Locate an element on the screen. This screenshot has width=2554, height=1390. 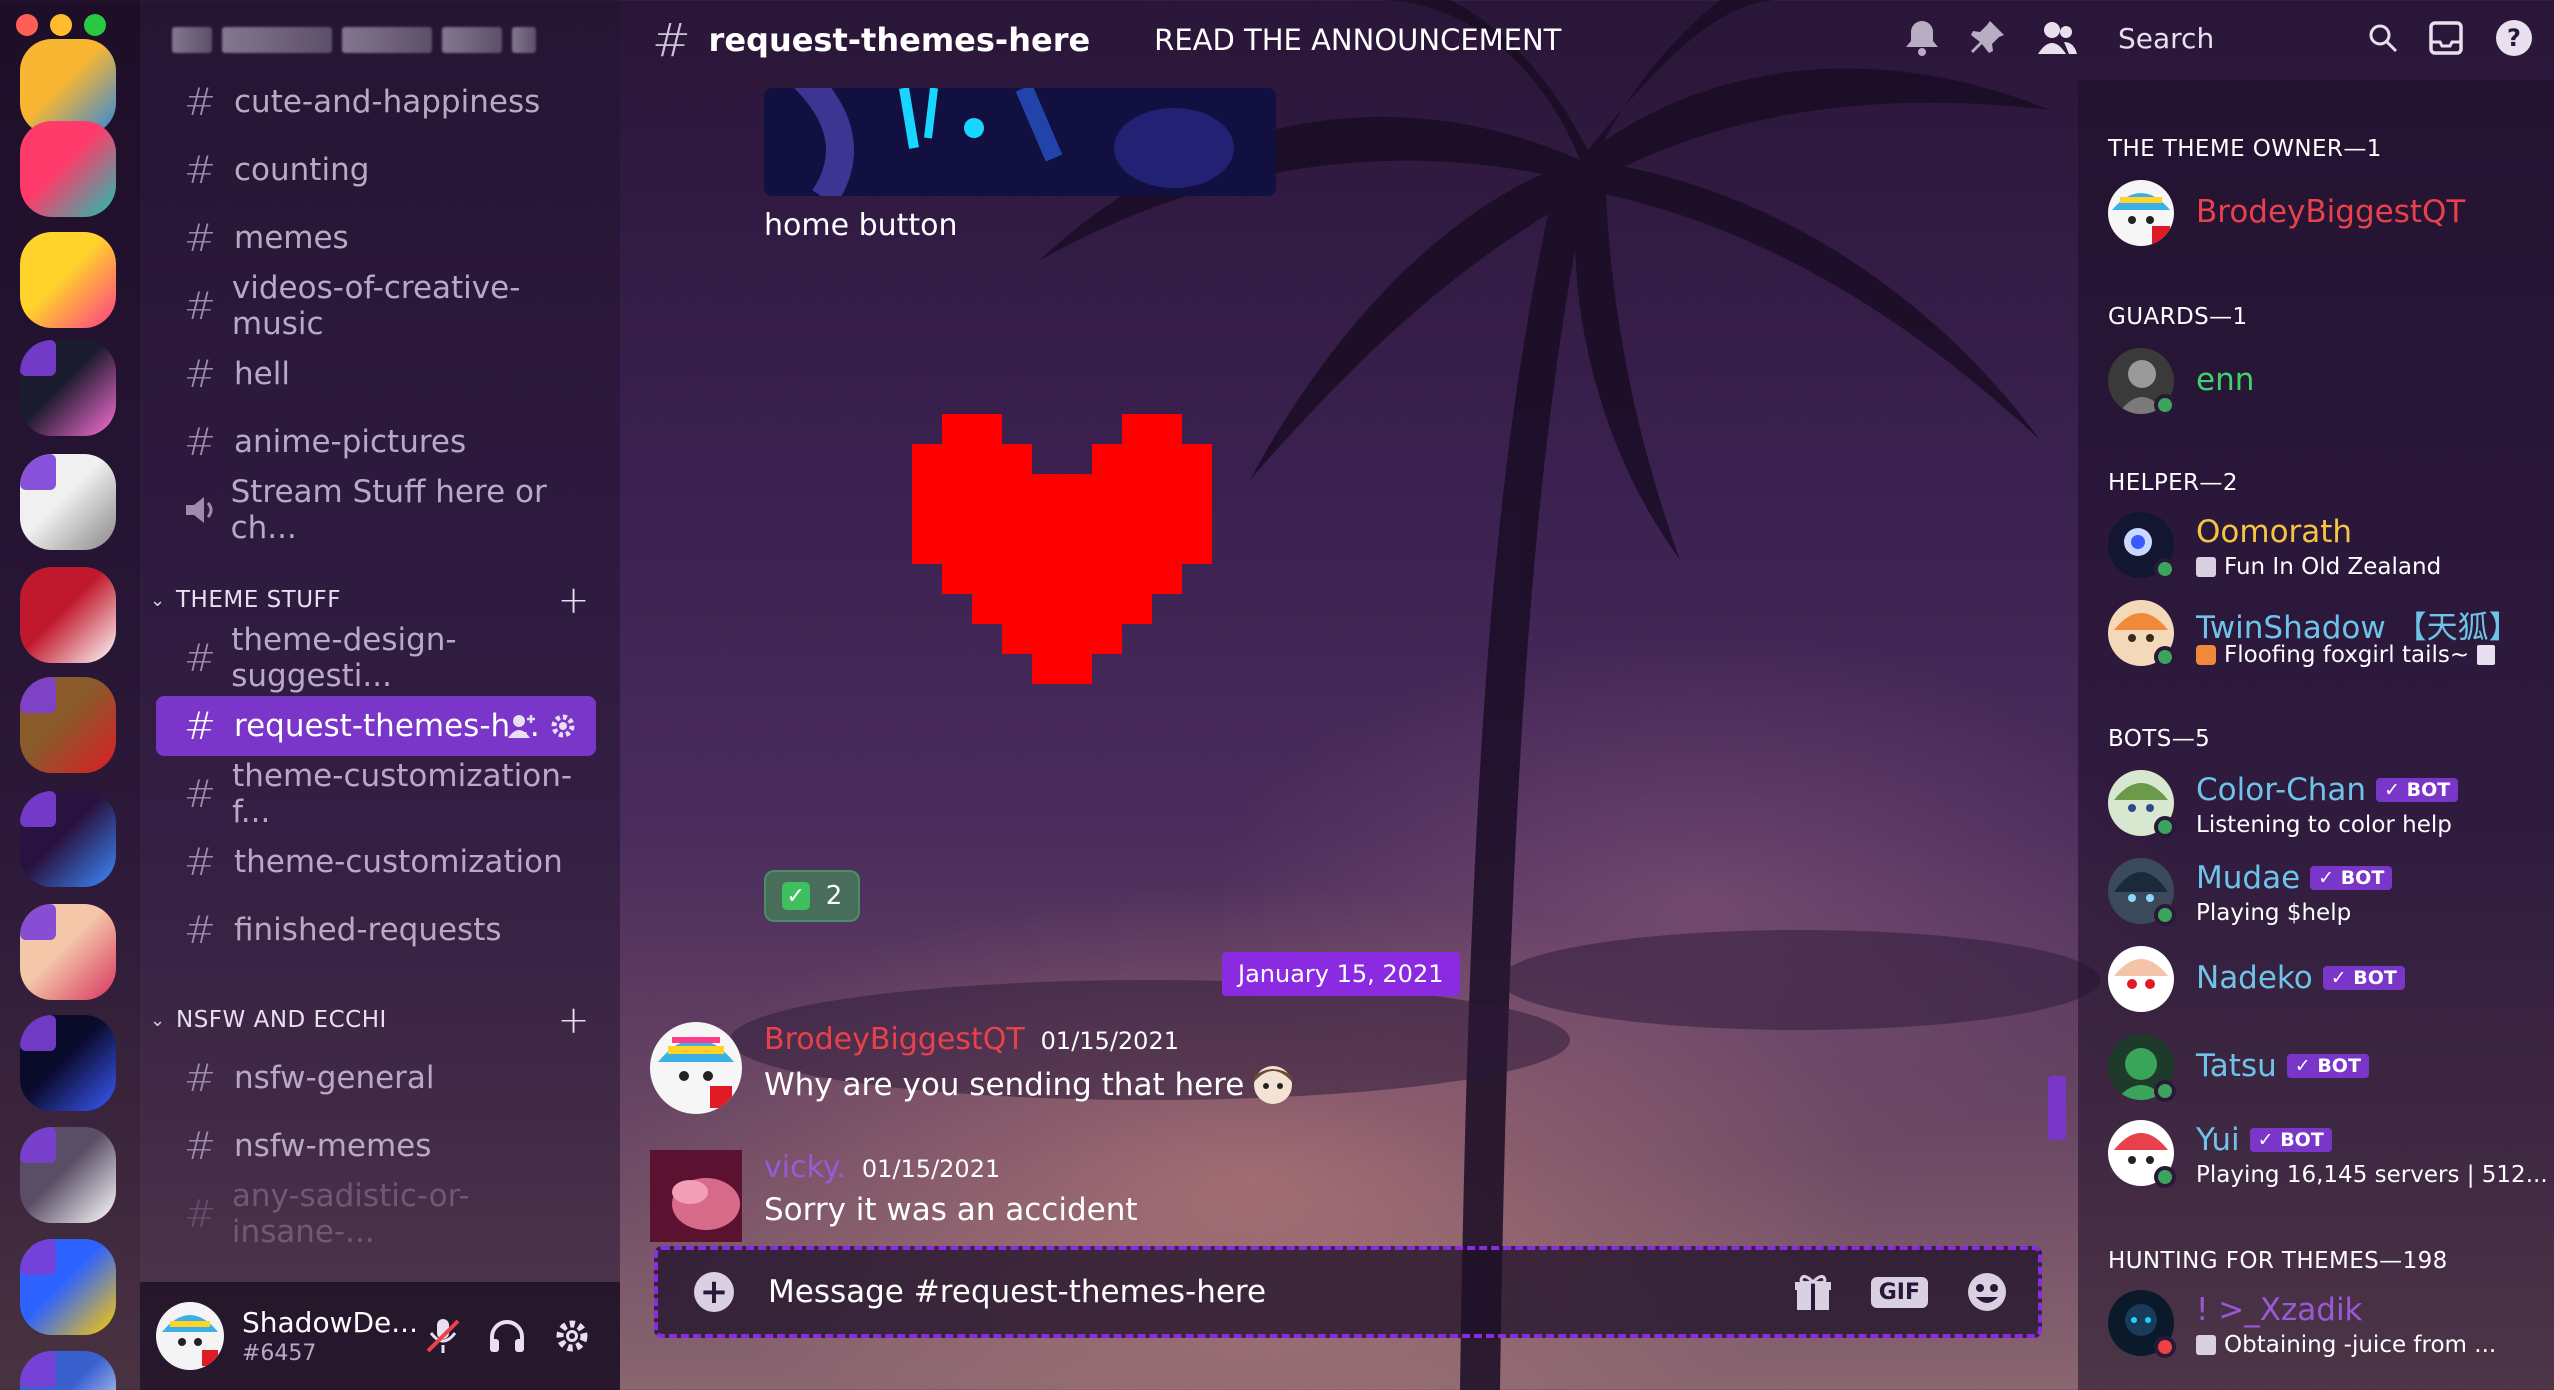
member-item: BrodeyBiggestQT is located at coordinates (2328, 214).